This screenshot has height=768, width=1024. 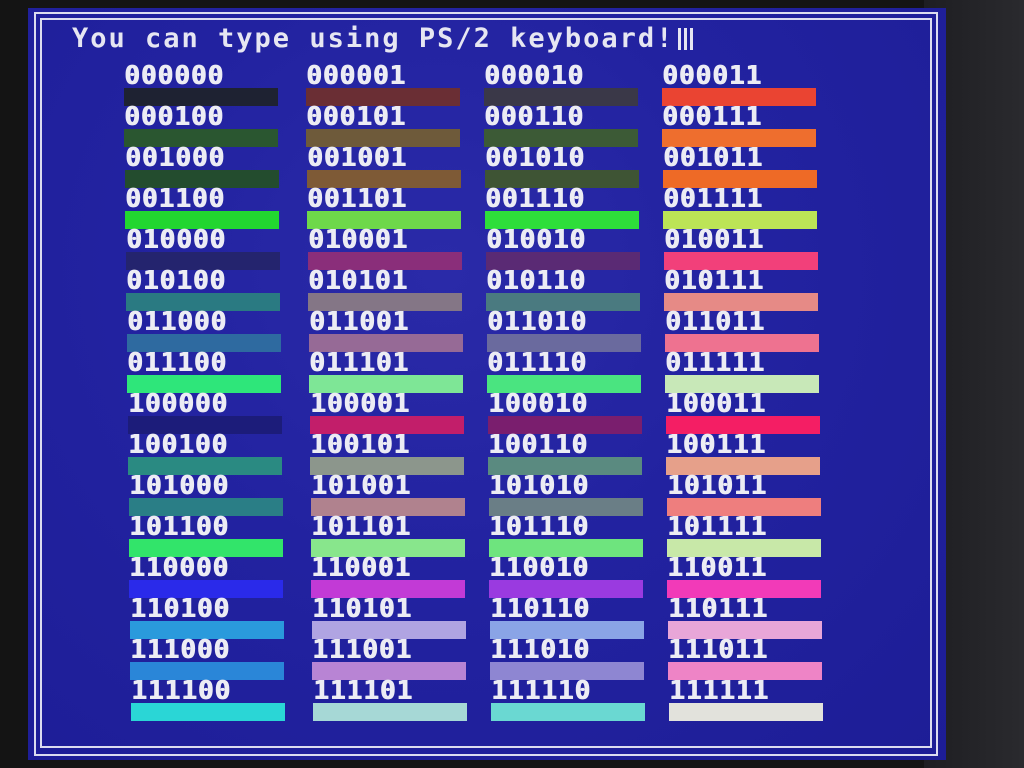 I want to click on color-code-label: 100010, so click(x=538, y=404).